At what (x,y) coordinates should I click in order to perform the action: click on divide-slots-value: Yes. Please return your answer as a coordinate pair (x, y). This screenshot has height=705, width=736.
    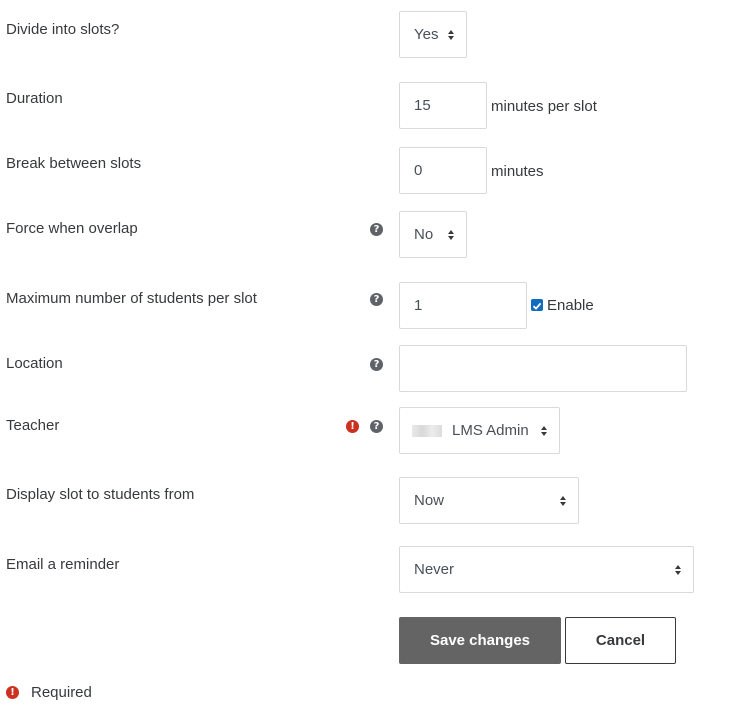
    Looking at the image, I should click on (426, 34).